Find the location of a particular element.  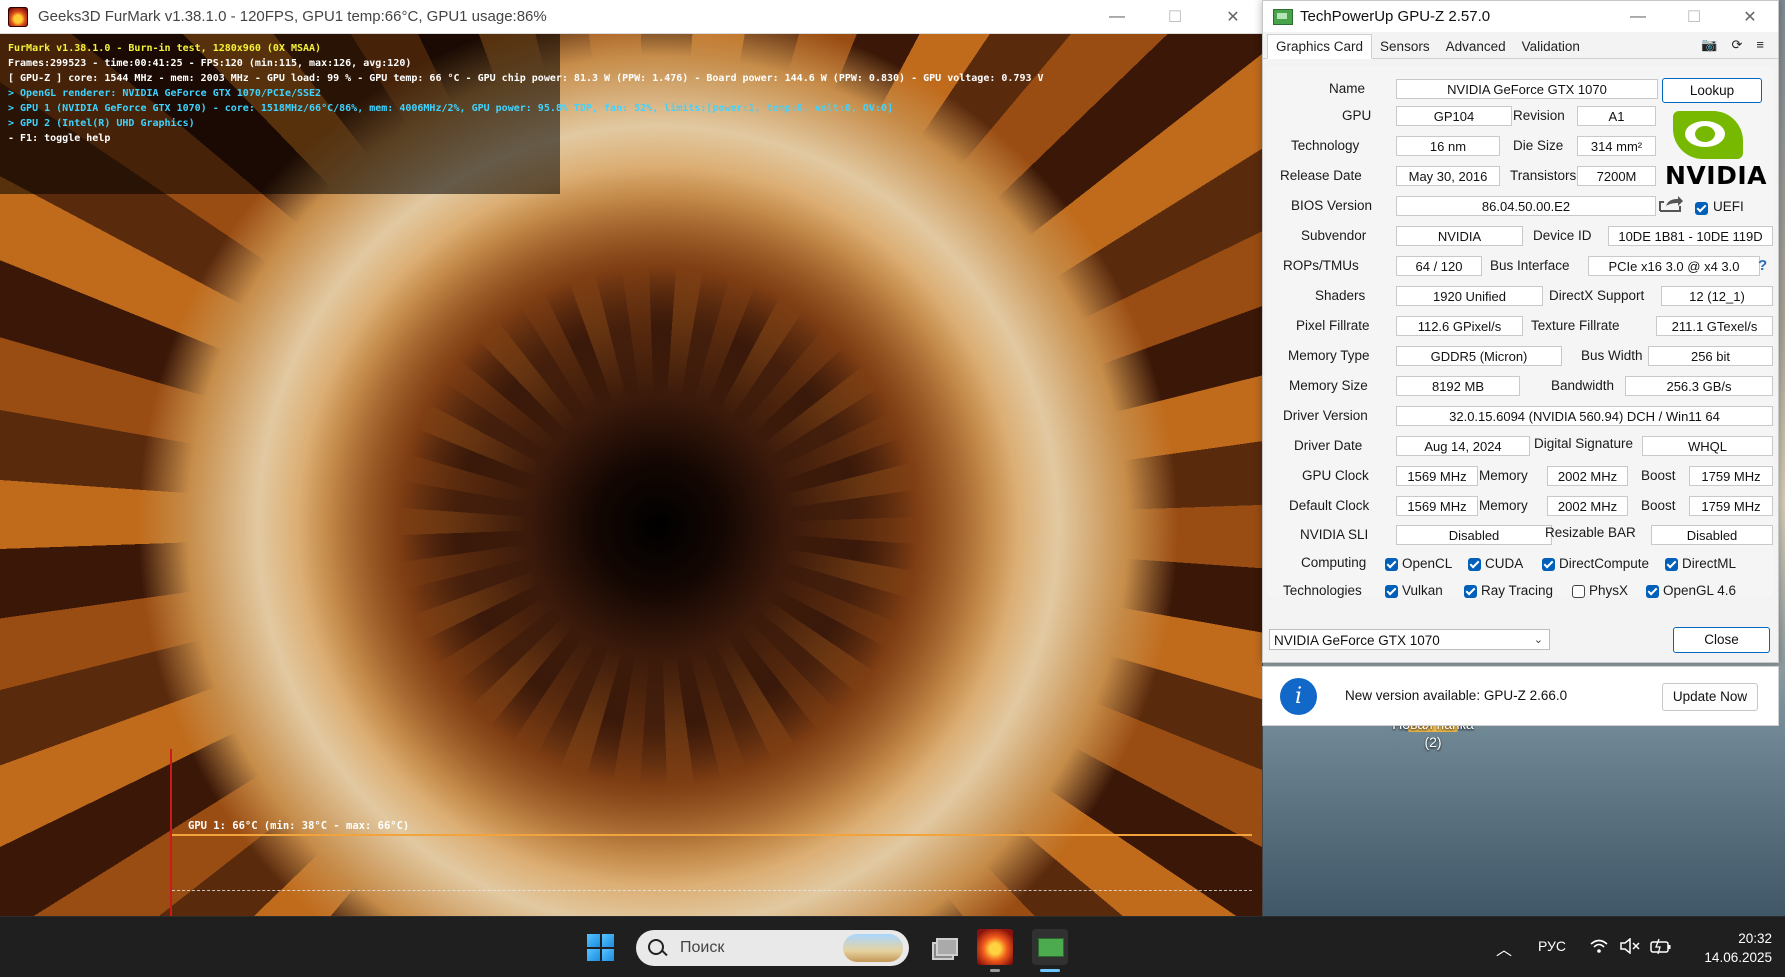

label-bandwidth: Bandwidth is located at coordinates (1583, 385).